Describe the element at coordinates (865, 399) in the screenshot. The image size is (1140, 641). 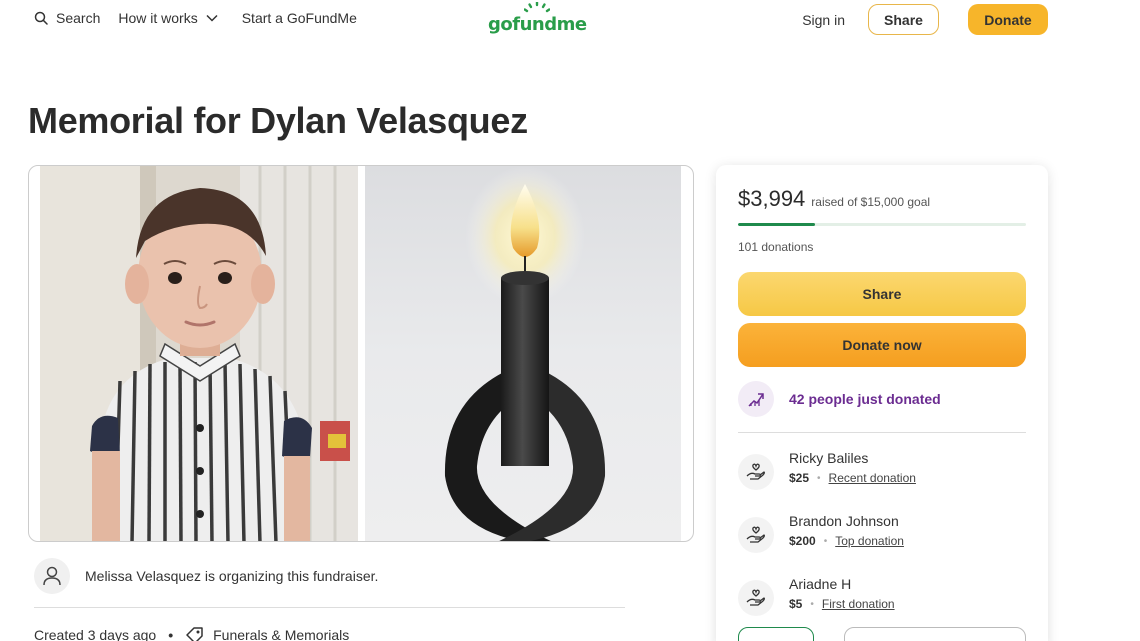
I see `trending-text: 42 people just donated` at that location.